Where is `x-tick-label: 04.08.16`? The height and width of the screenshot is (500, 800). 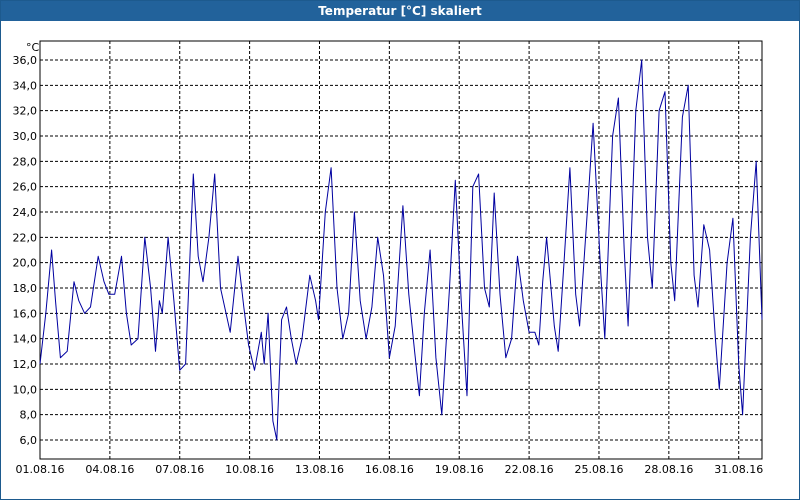
x-tick-label: 04.08.16 is located at coordinates (109, 469).